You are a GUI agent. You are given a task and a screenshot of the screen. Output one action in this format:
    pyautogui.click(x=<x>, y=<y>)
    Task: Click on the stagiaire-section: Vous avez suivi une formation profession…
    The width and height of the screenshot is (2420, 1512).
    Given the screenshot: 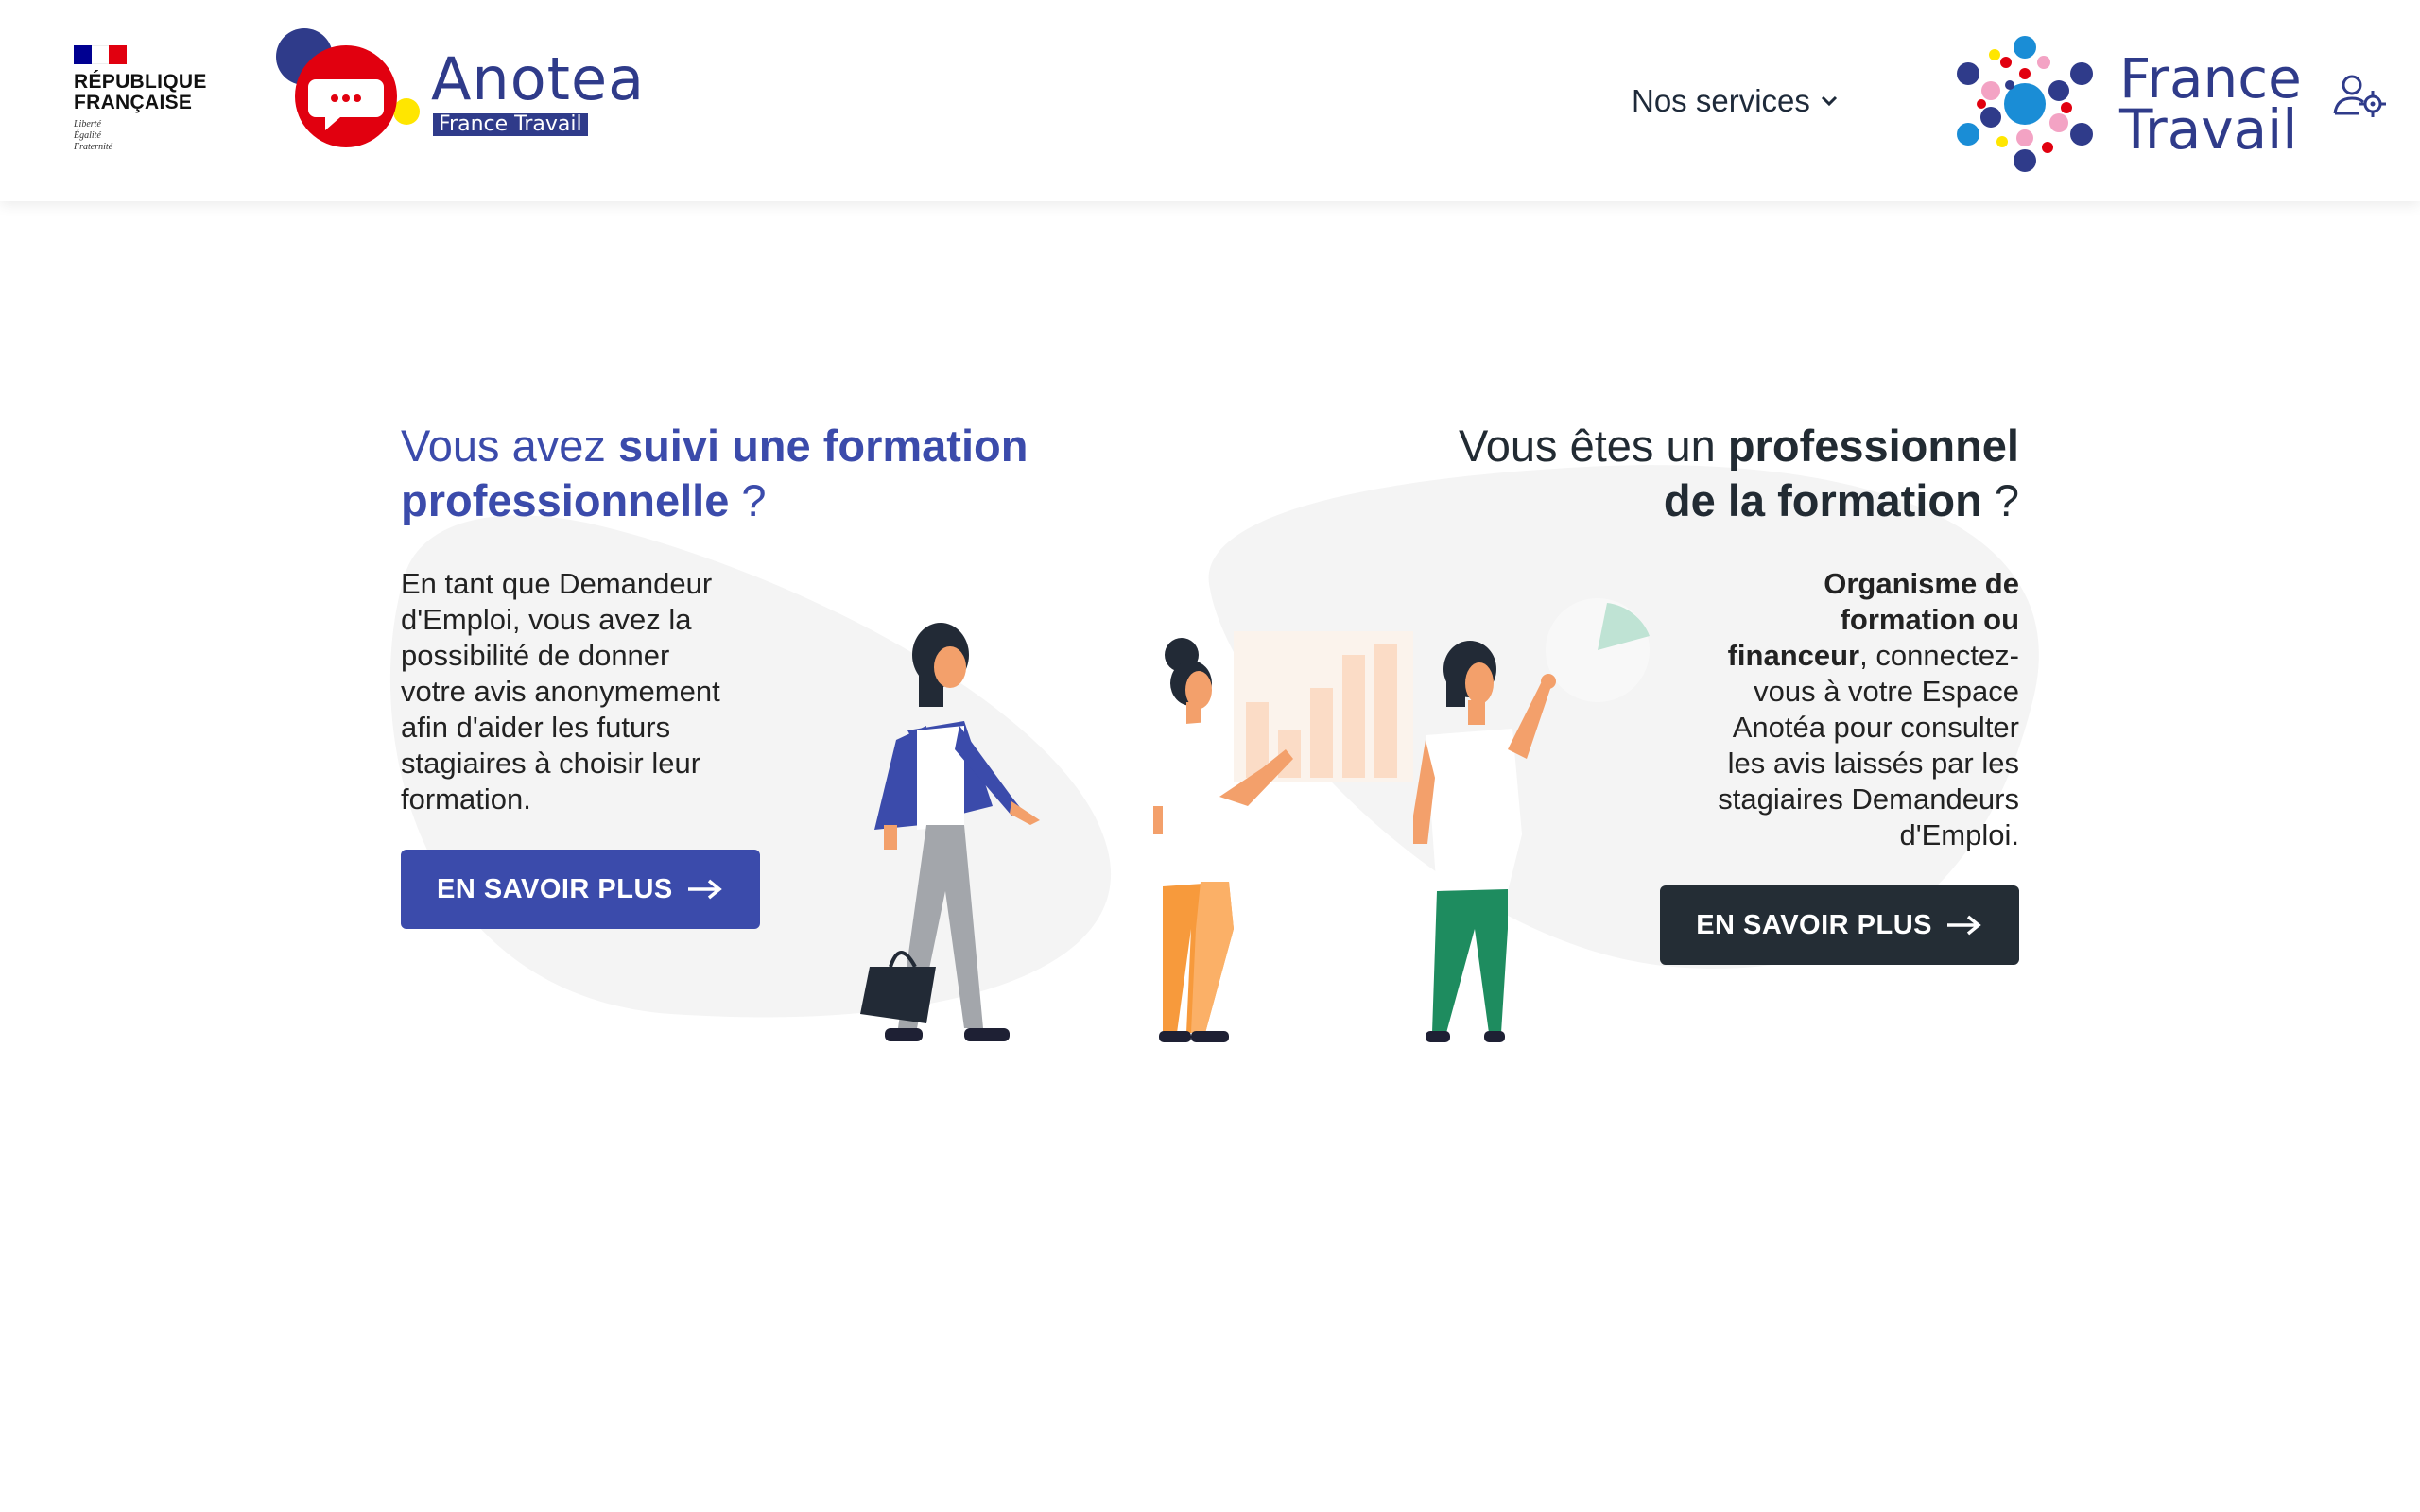 What is the action you would take?
    pyautogui.click(x=722, y=674)
    